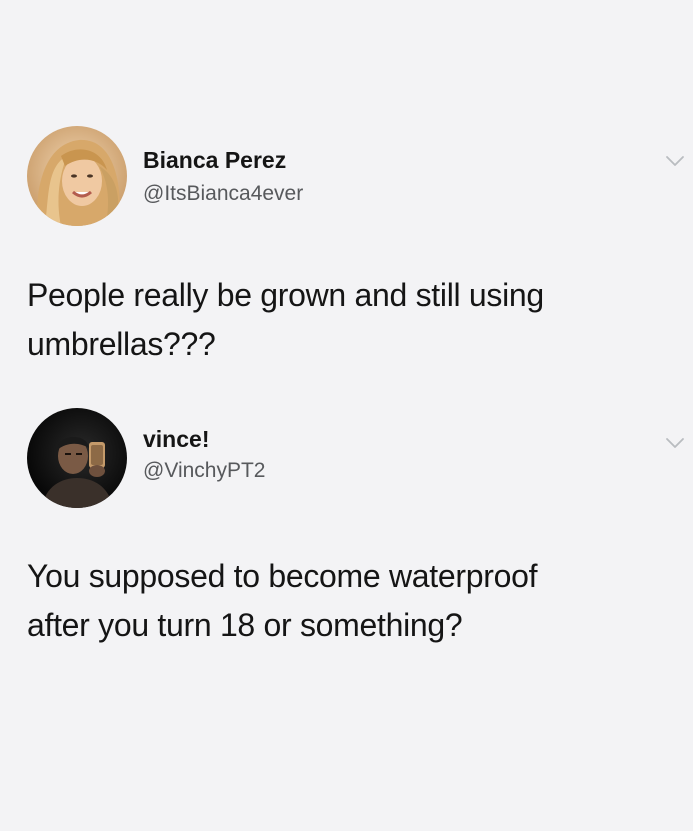 Image resolution: width=693 pixels, height=831 pixels. I want to click on display-name: vince!, so click(176, 439).